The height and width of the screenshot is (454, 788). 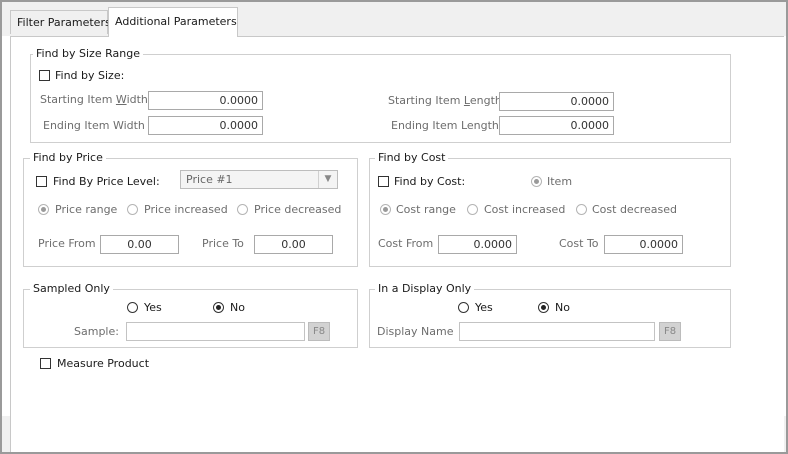 I want to click on tab-label: Filter Parameters, so click(x=64, y=22).